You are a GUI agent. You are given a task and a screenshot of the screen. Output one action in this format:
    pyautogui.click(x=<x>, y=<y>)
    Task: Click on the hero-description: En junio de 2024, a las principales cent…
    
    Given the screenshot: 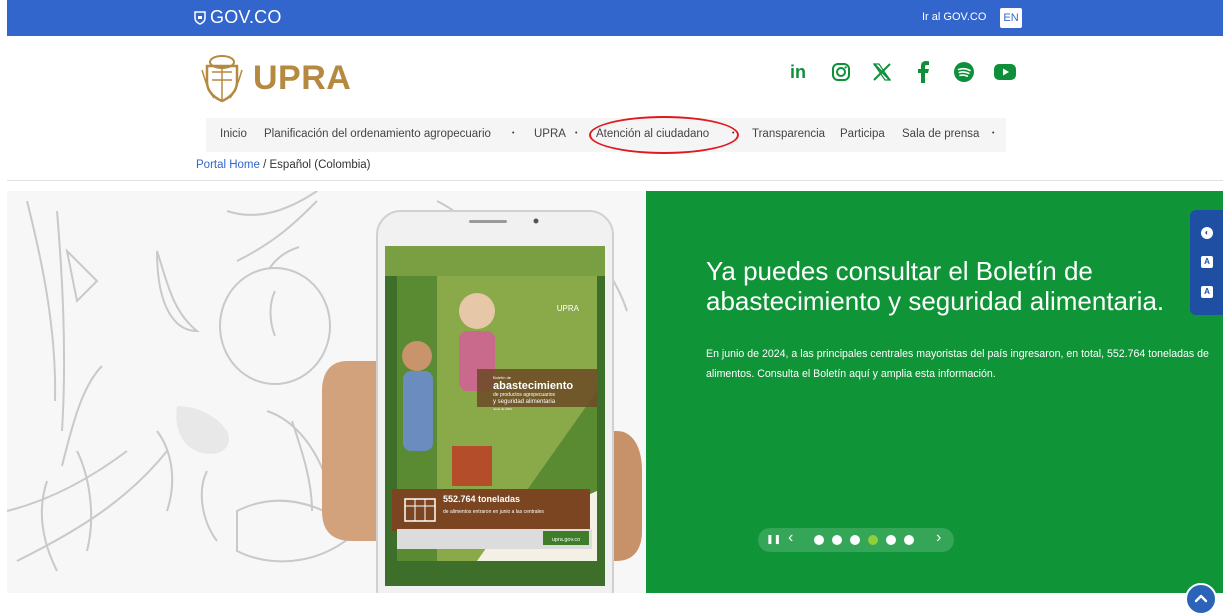 What is the action you would take?
    pyautogui.click(x=957, y=364)
    